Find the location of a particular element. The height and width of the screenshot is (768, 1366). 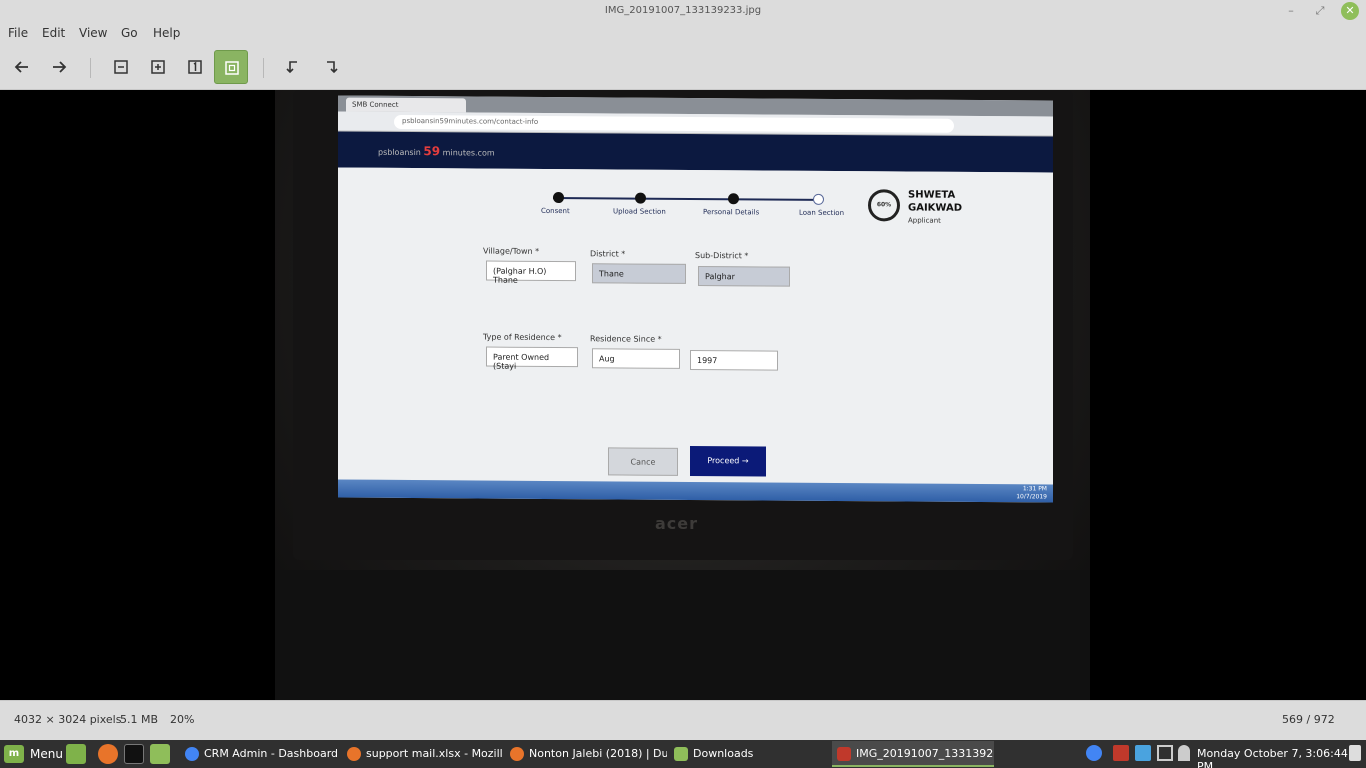

maximize-icon: ⤢ is located at coordinates (1320, 11).